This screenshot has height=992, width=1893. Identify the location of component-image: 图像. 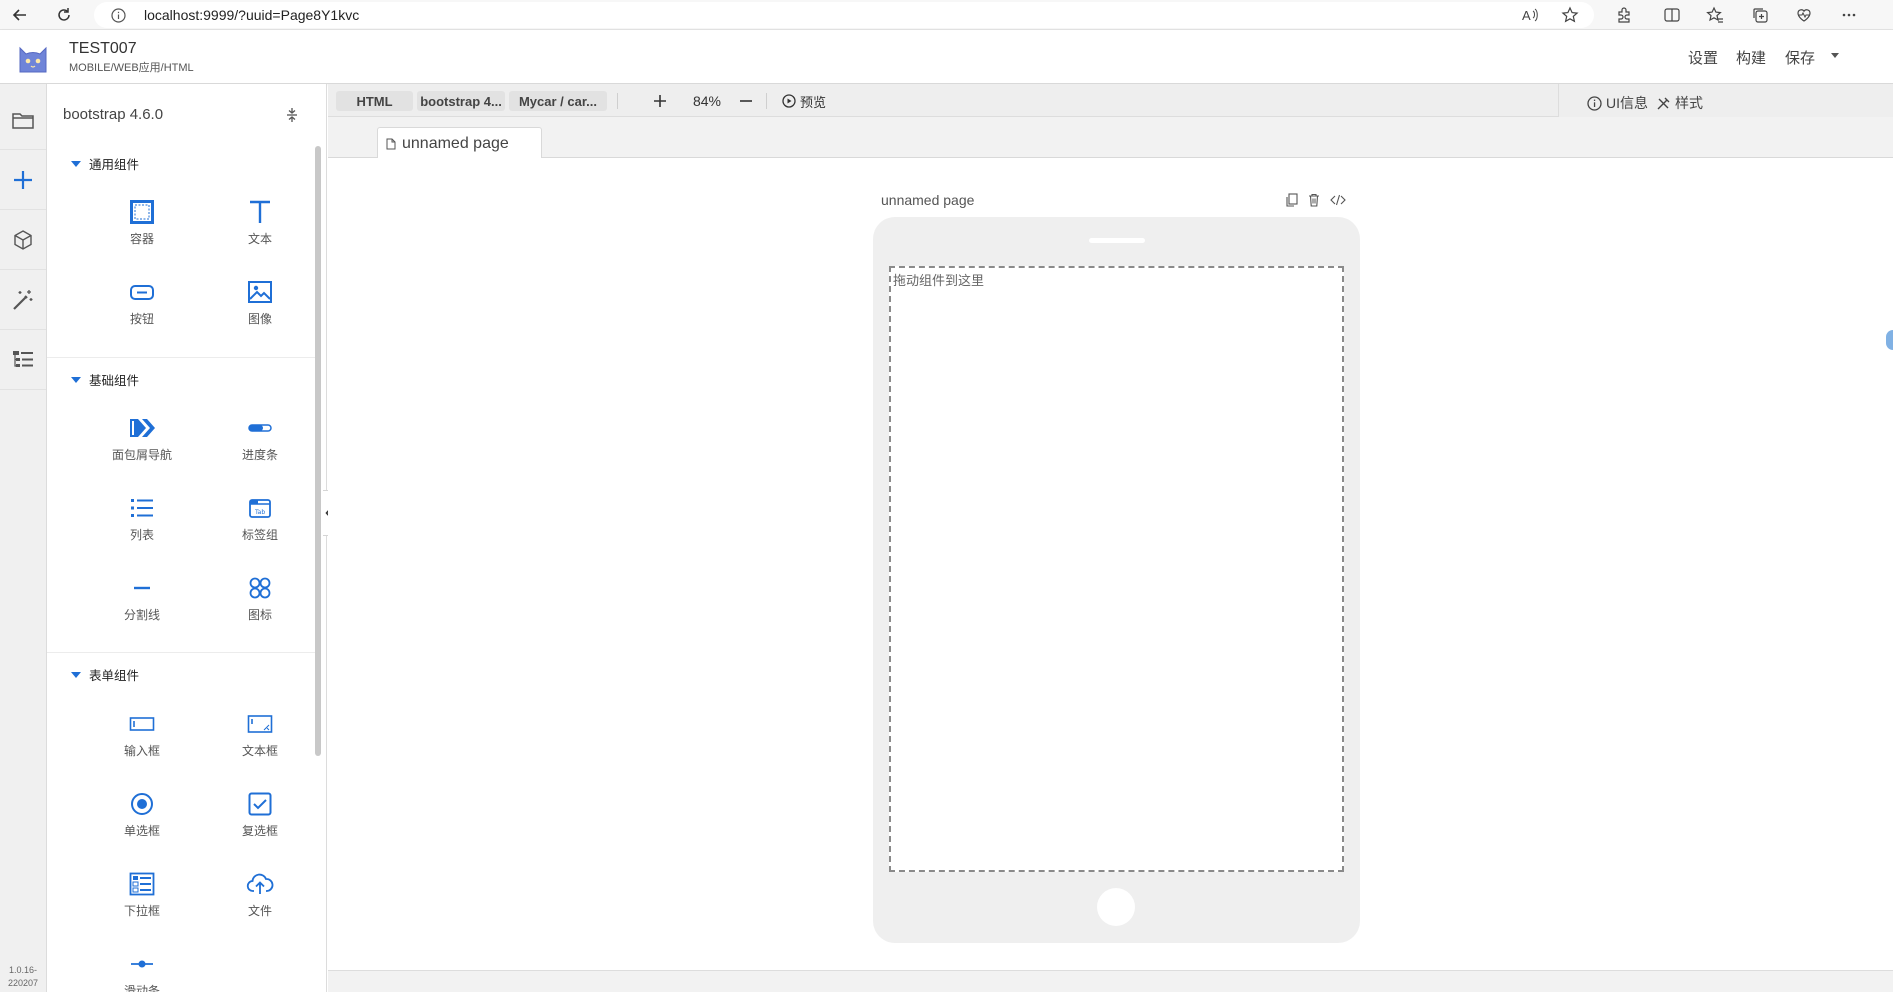
(260, 306).